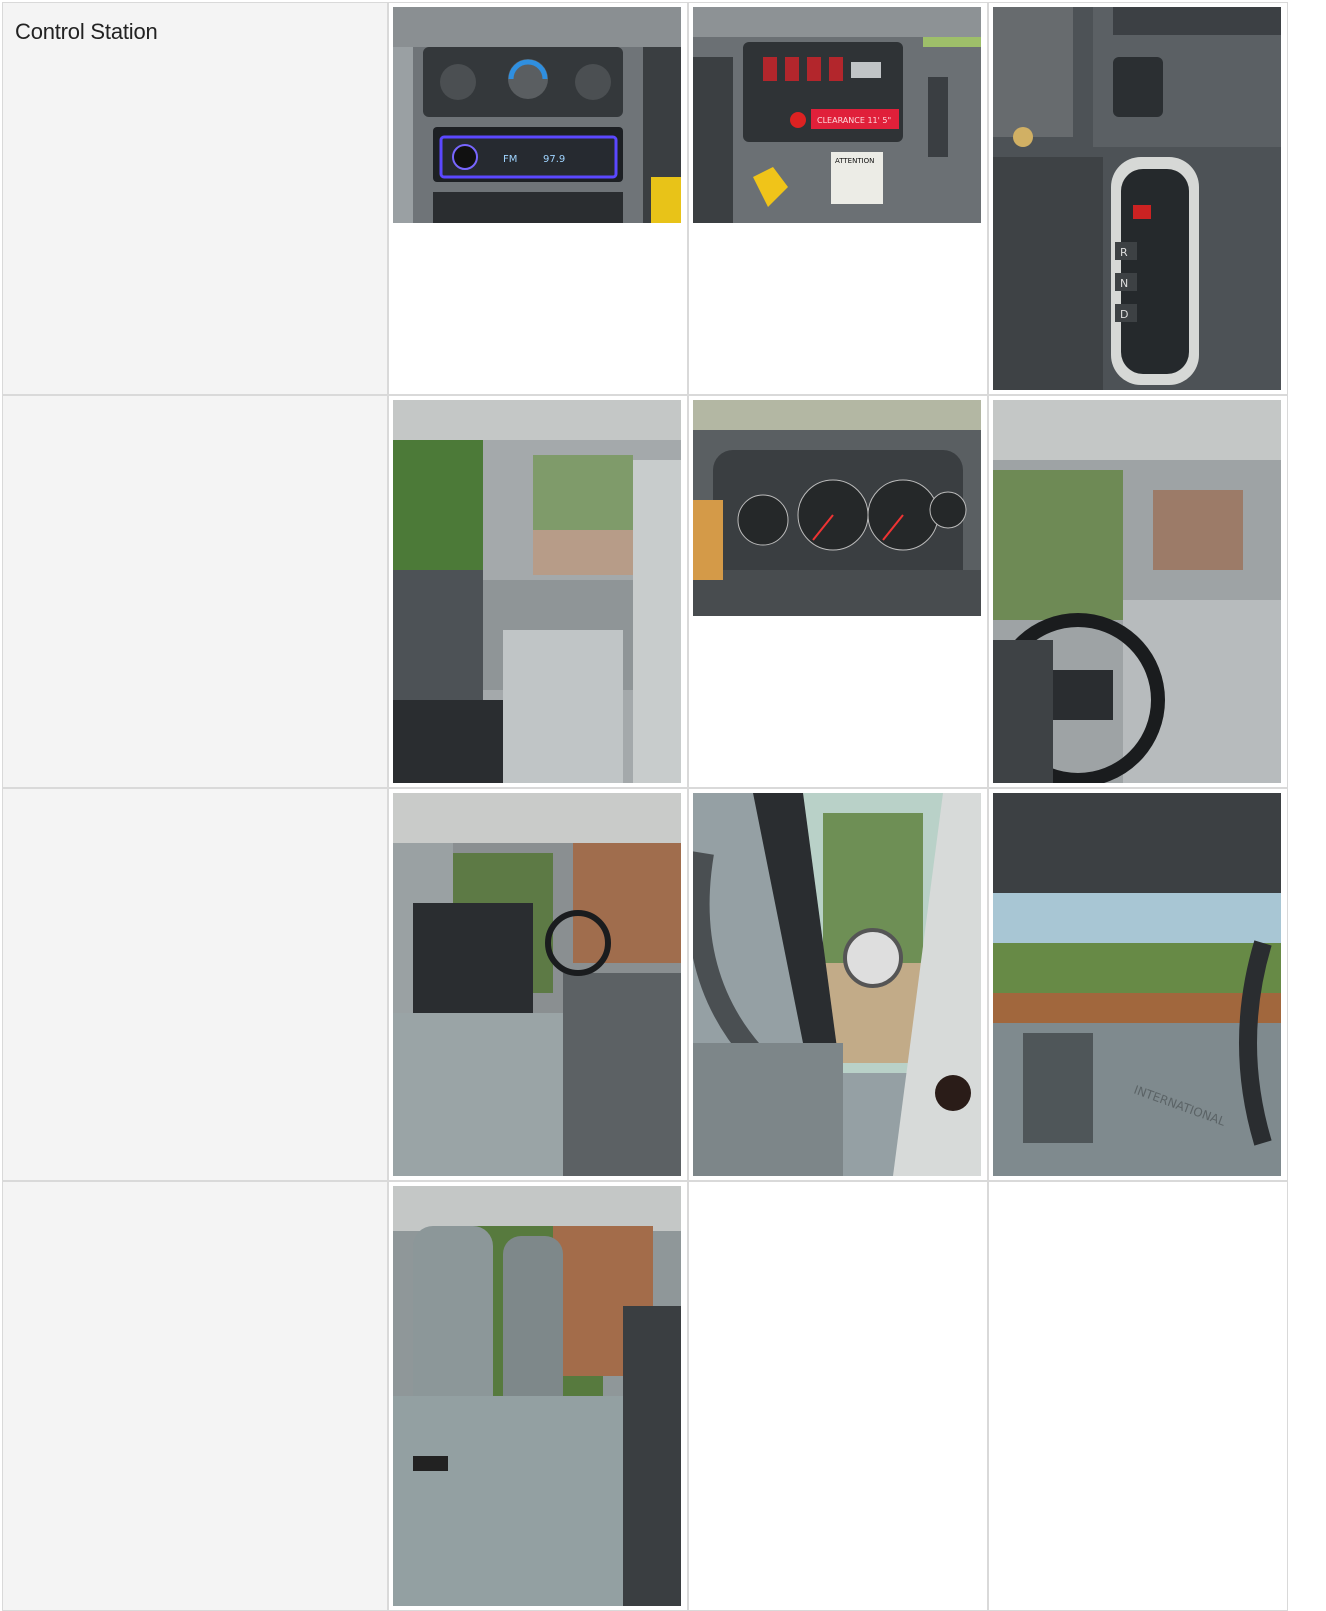  I want to click on photo-cell: FM 97.9, so click(538, 198).